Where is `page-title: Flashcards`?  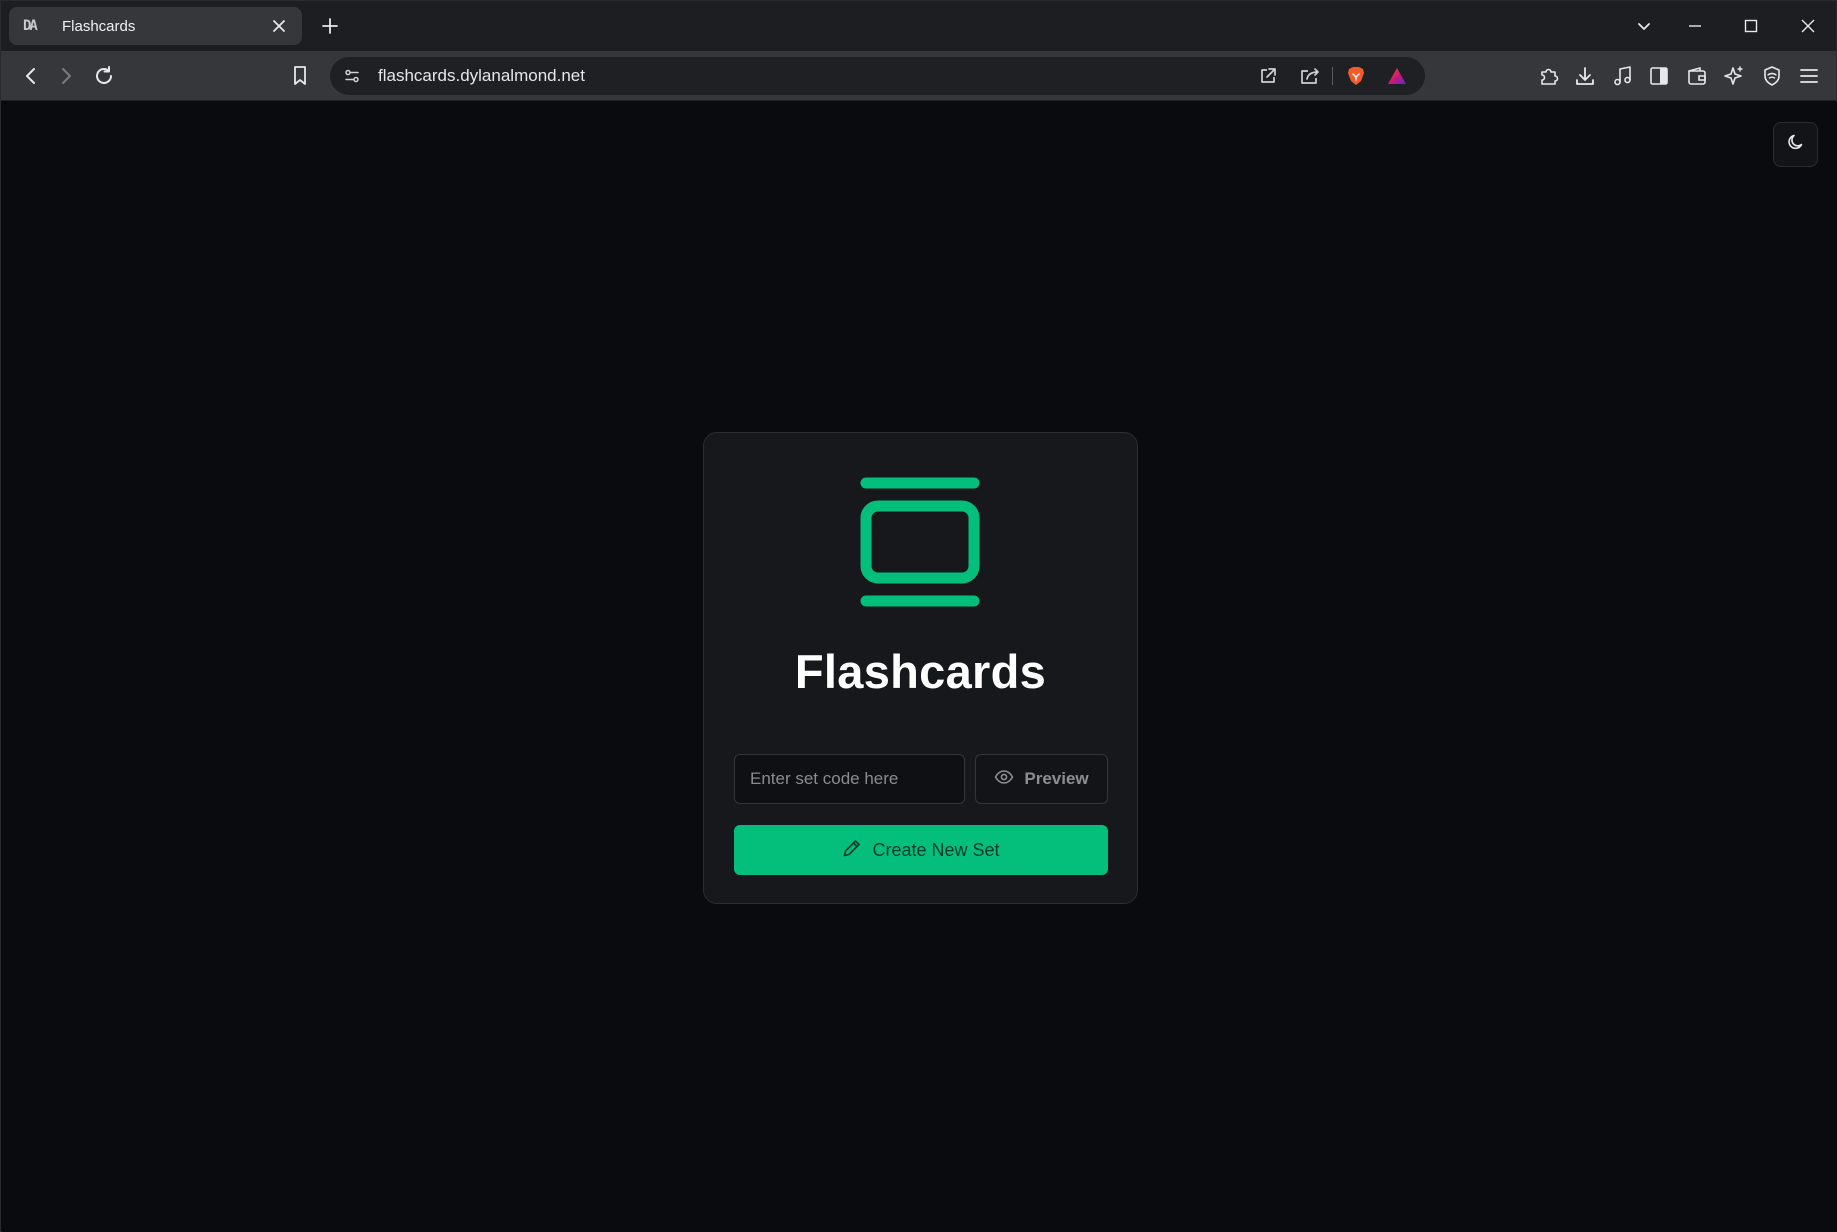 page-title: Flashcards is located at coordinates (920, 671).